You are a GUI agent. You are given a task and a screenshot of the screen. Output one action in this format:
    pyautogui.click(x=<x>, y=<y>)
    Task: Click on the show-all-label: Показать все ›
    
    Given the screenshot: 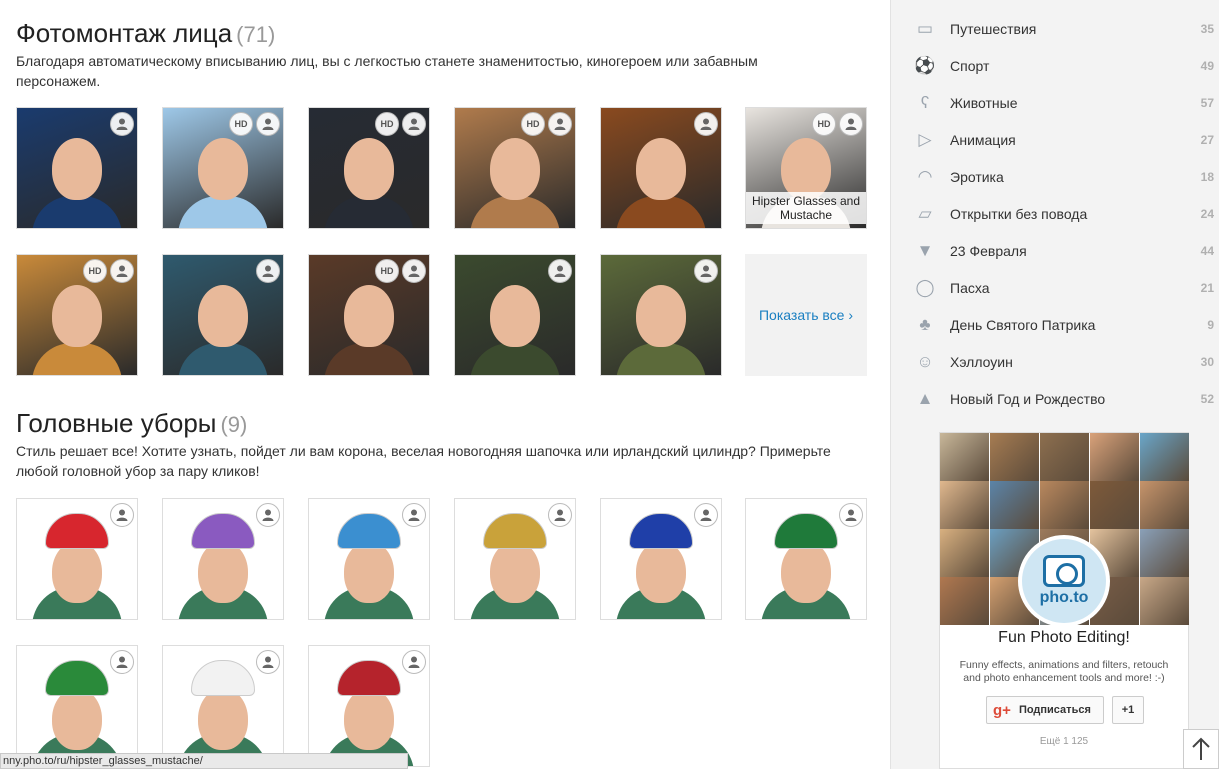 What is the action you would take?
    pyautogui.click(x=806, y=315)
    